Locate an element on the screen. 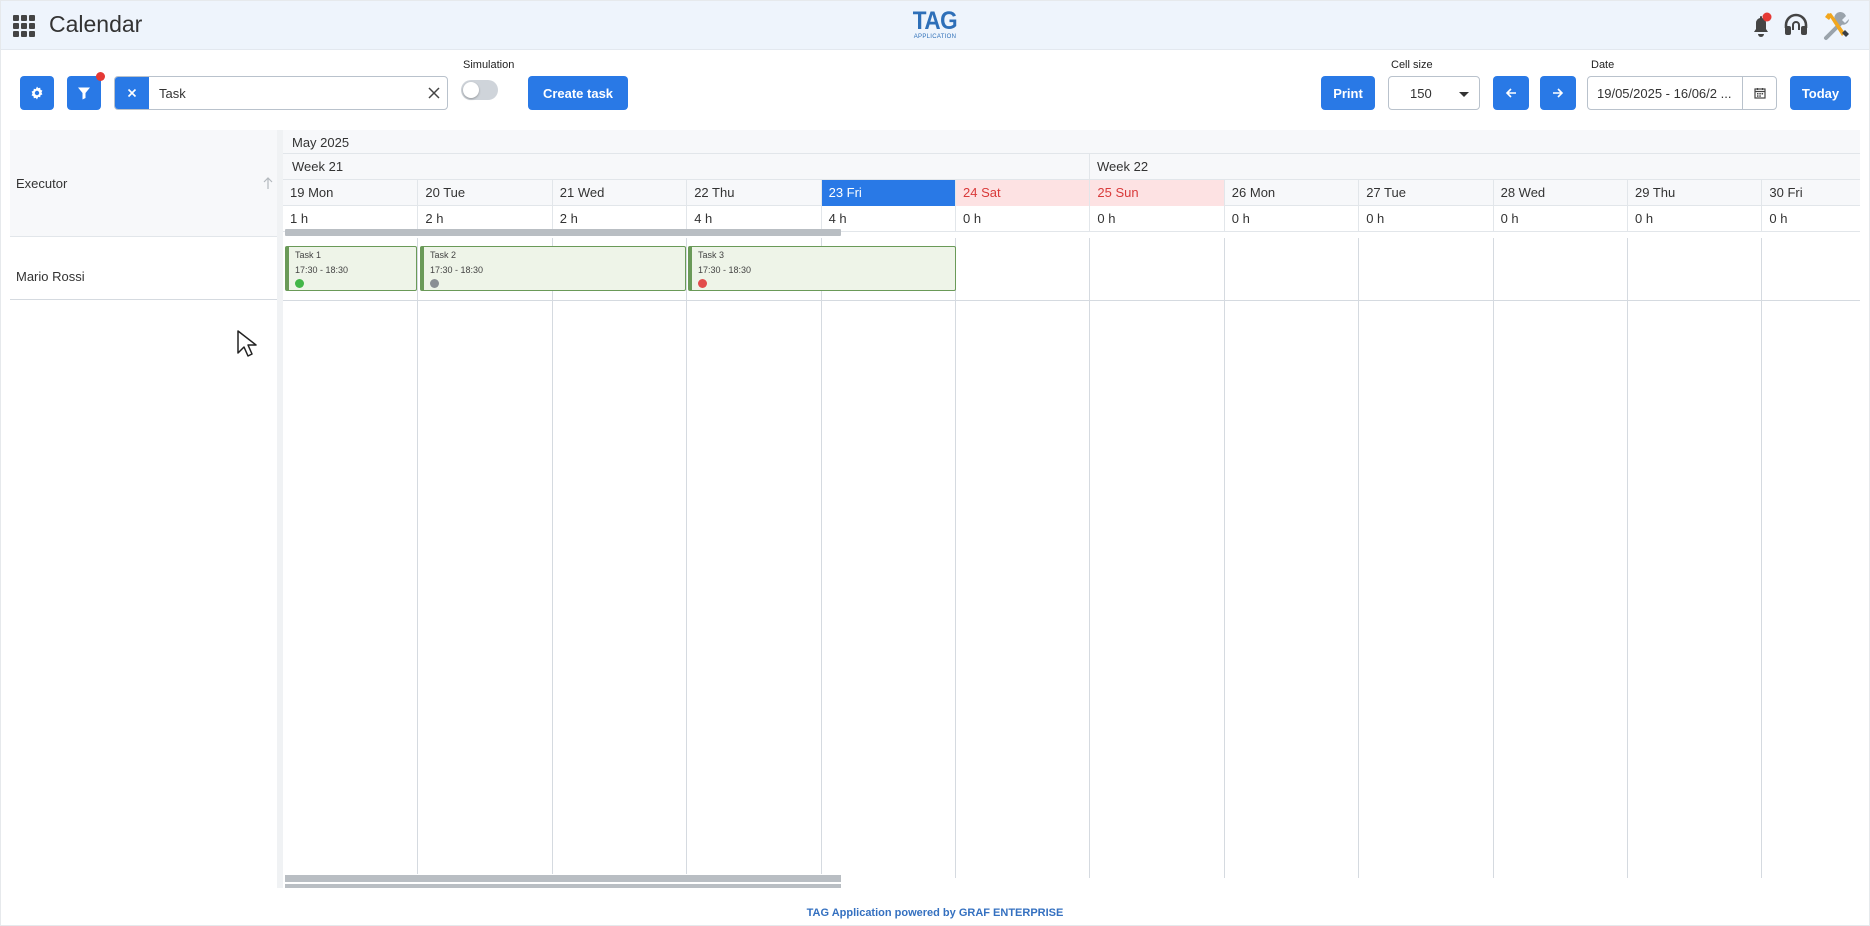 The image size is (1870, 926). executor-name: Mario Rossi is located at coordinates (50, 276).